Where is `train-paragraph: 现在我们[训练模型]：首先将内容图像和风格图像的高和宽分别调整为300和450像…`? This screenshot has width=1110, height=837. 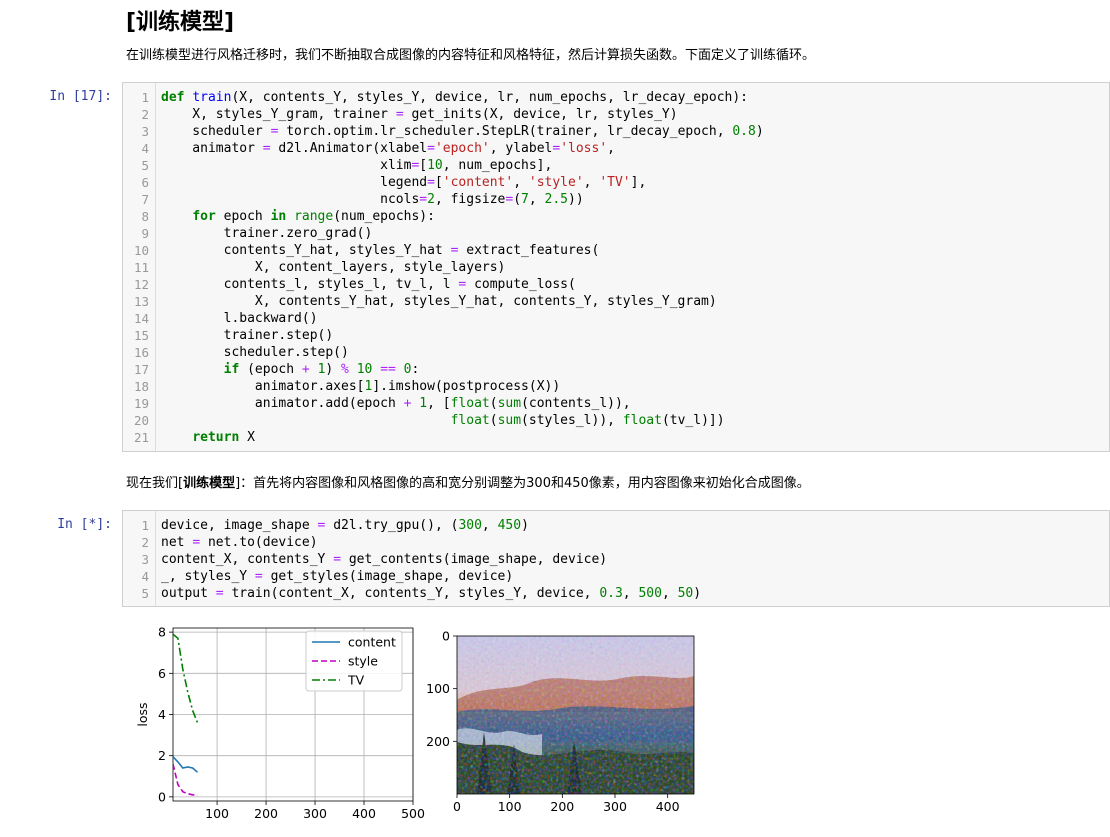 train-paragraph: 现在我们[训练模型]：首先将内容图像和风格图像的高和宽分别调整为300和450像… is located at coordinates (468, 481).